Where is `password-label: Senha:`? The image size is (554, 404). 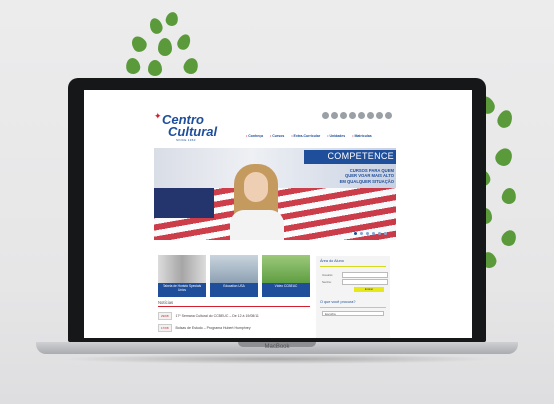 password-label: Senha: is located at coordinates (327, 282).